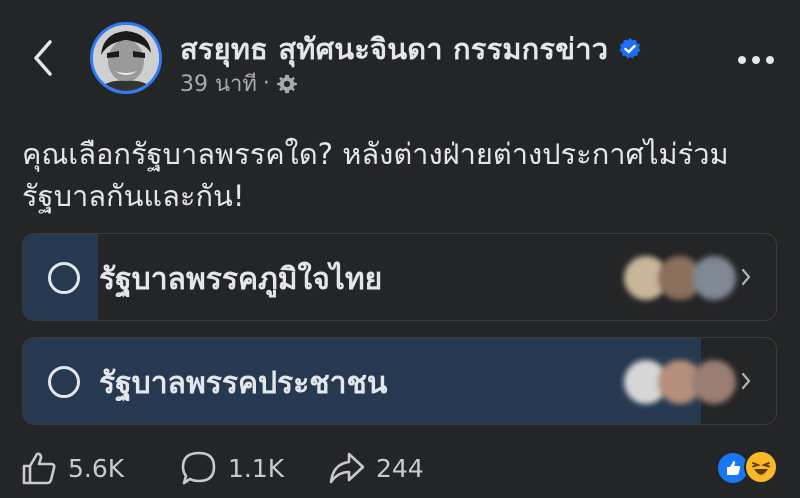 Image resolution: width=800 pixels, height=498 pixels. Describe the element at coordinates (243, 383) in the screenshot. I see `poll-option-label: รัฐบาลพรรคประชาชน` at that location.